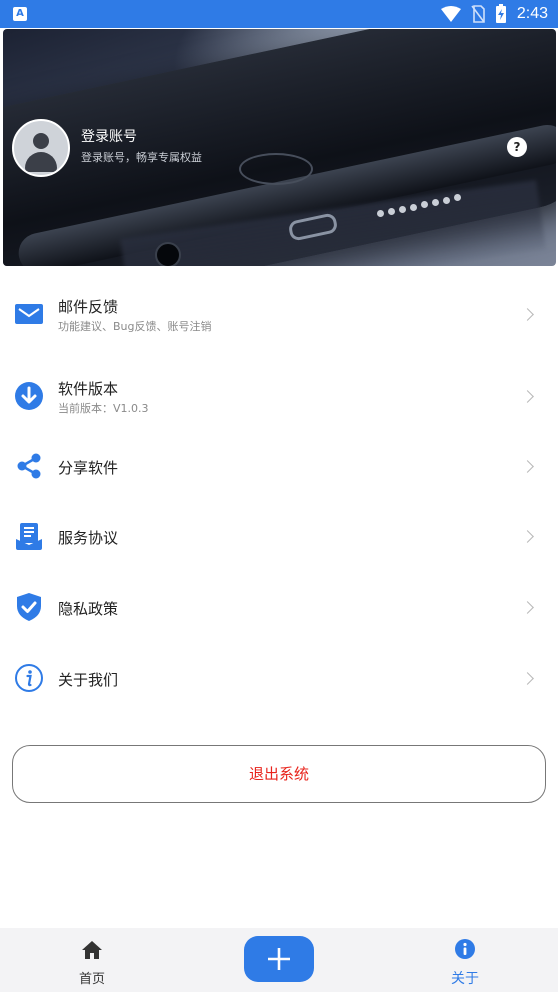  Describe the element at coordinates (494, 14) in the screenshot. I see `status-icons: 2:43` at that location.